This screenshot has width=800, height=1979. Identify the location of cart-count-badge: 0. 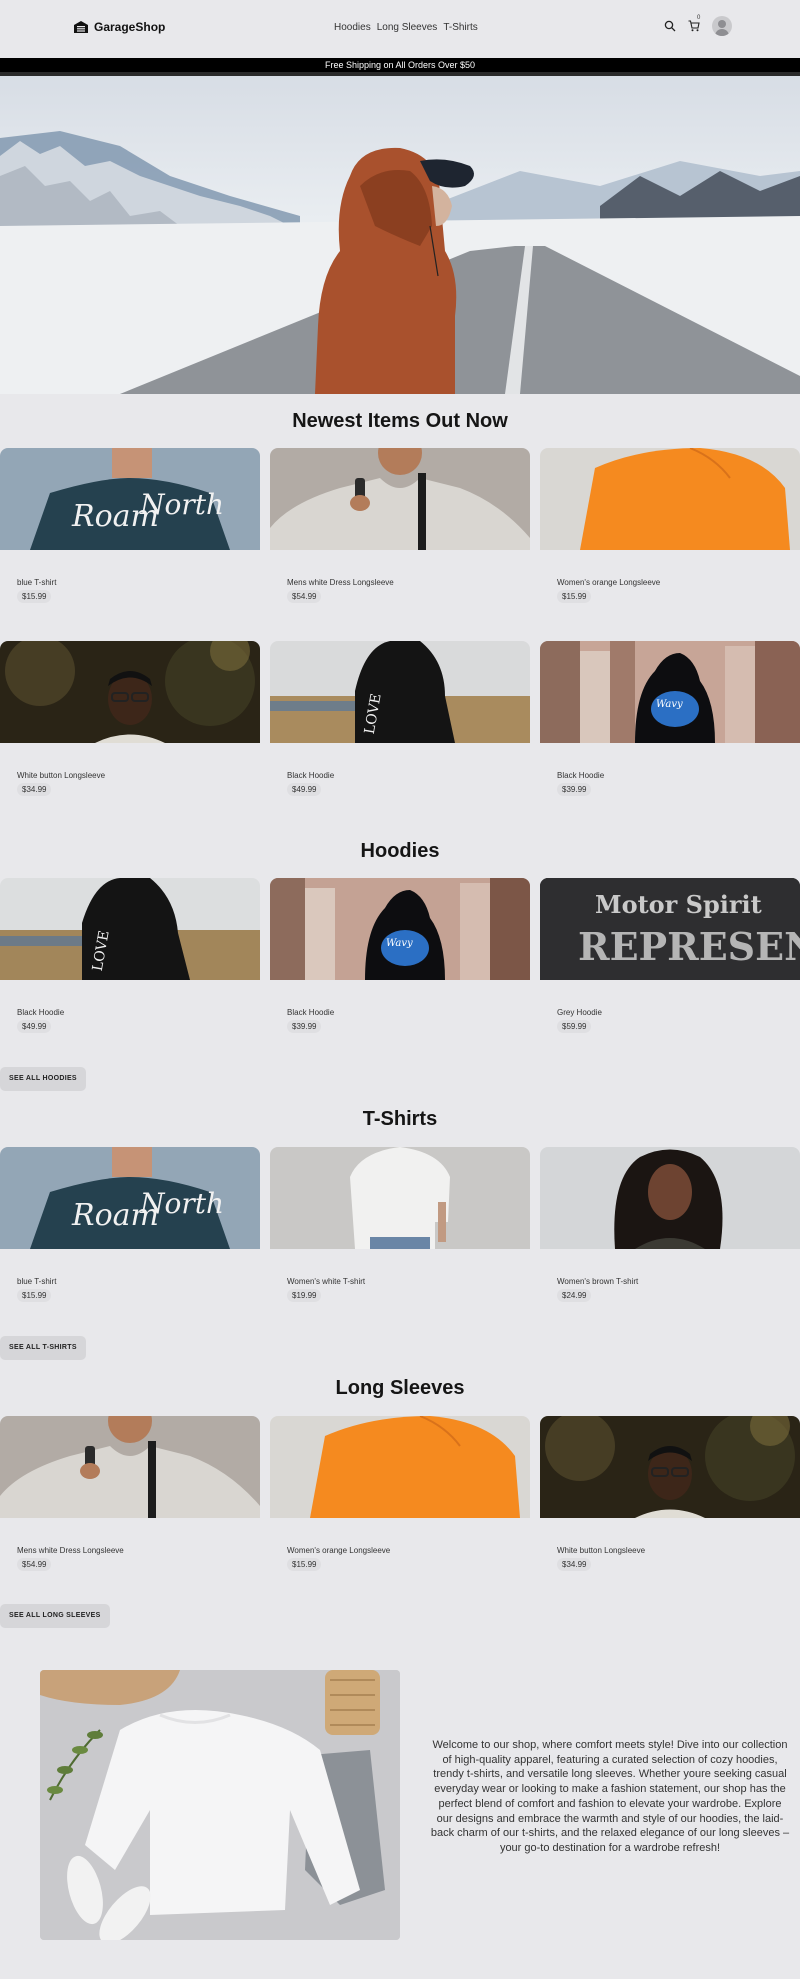
(699, 18).